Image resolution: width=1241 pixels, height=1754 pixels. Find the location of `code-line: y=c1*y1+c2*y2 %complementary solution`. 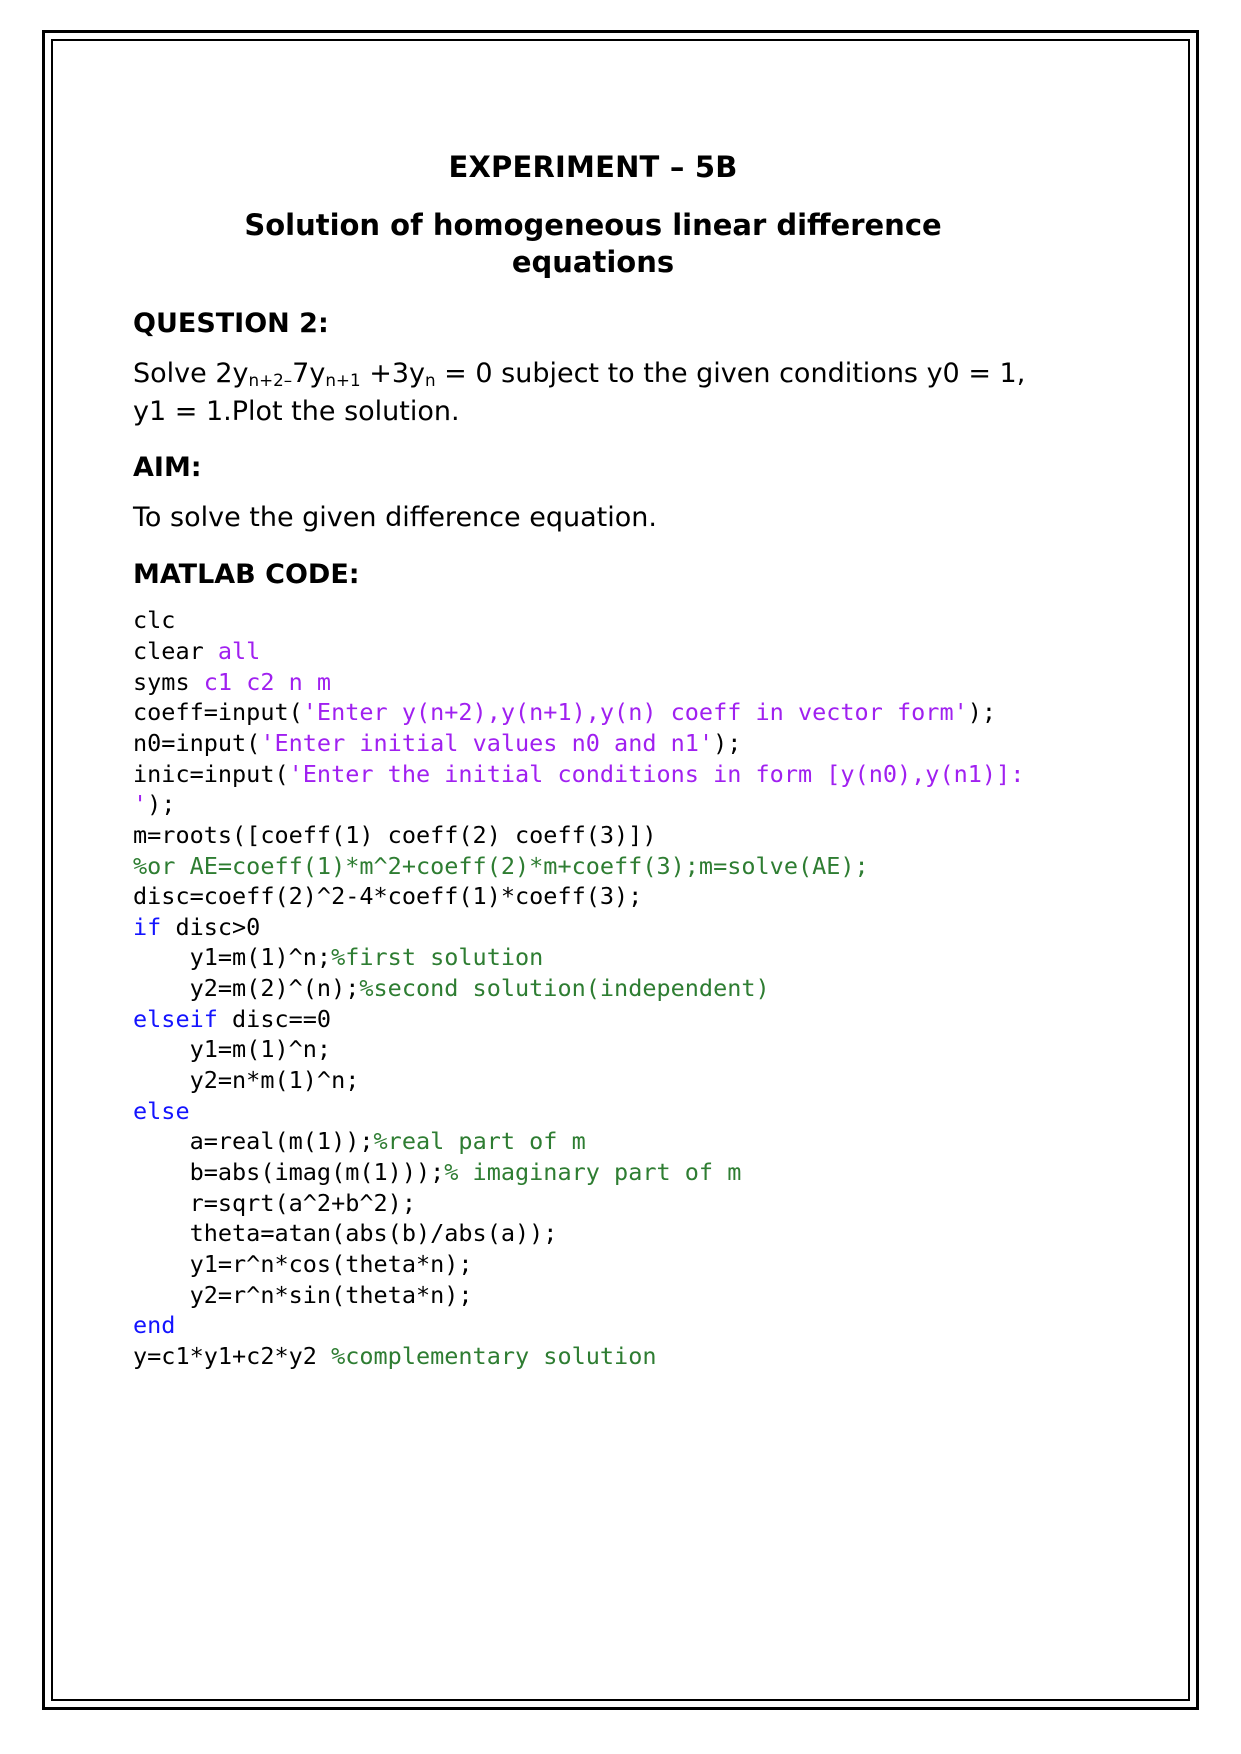

code-line: y=c1*y1+c2*y2 %complementary solution is located at coordinates (593, 1356).